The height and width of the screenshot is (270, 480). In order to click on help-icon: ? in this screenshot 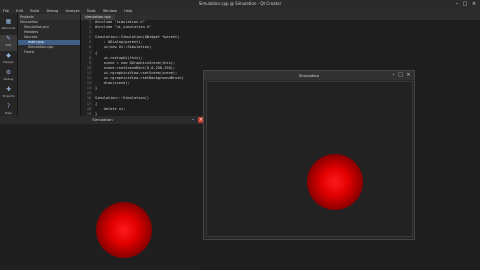, I will do `click(8, 106)`.